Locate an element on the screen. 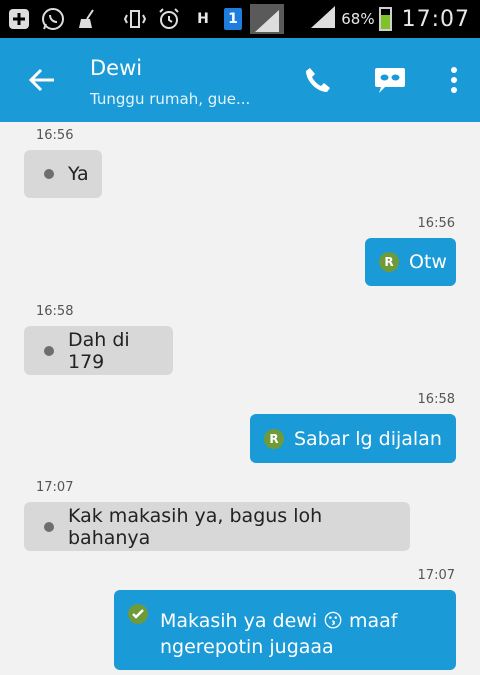 The height and width of the screenshot is (675, 480). outgoing-message-bubble: Makasih ya dewi 😗 maaf ngerepotin jugaaa is located at coordinates (285, 630).